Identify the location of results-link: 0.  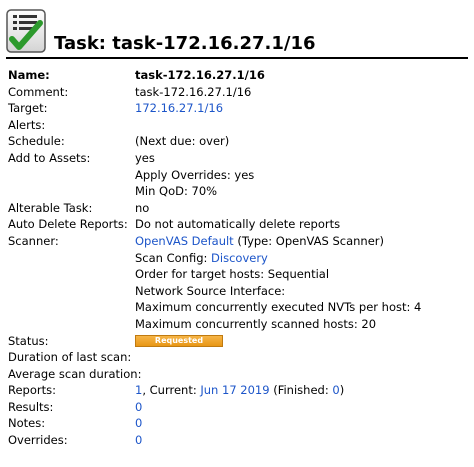
(138, 407).